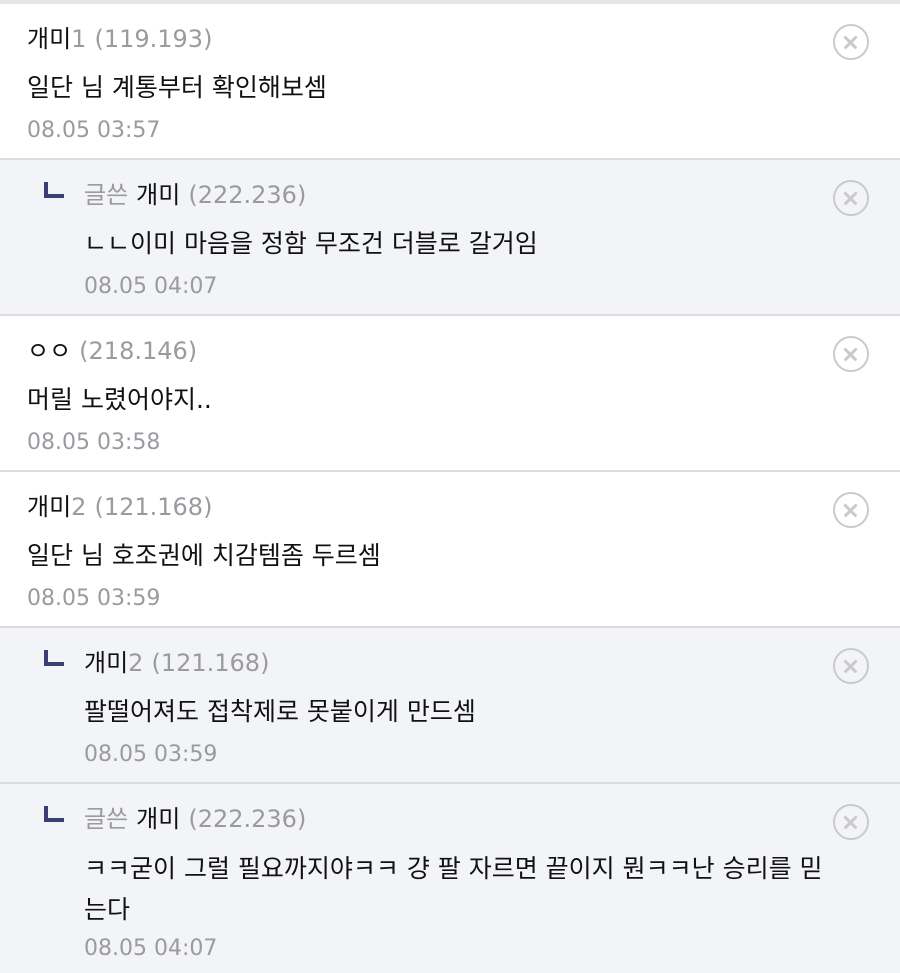 The height and width of the screenshot is (973, 900). I want to click on comment-ip: (218.146), so click(138, 351).